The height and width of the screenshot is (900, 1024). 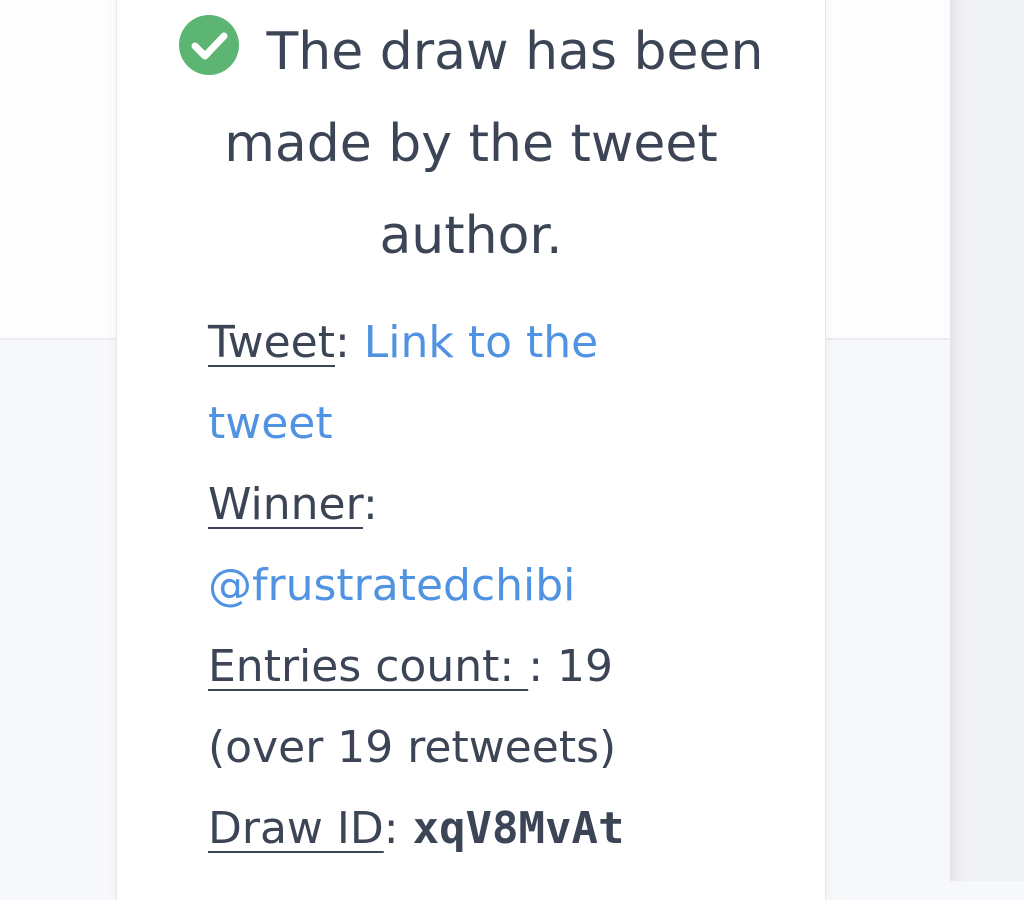 I want to click on winner-label: Winner, so click(x=285, y=504).